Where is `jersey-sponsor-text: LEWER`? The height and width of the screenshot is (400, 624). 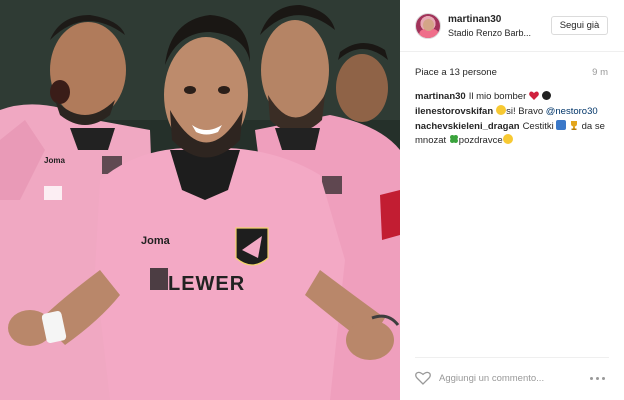 jersey-sponsor-text: LEWER is located at coordinates (206, 284).